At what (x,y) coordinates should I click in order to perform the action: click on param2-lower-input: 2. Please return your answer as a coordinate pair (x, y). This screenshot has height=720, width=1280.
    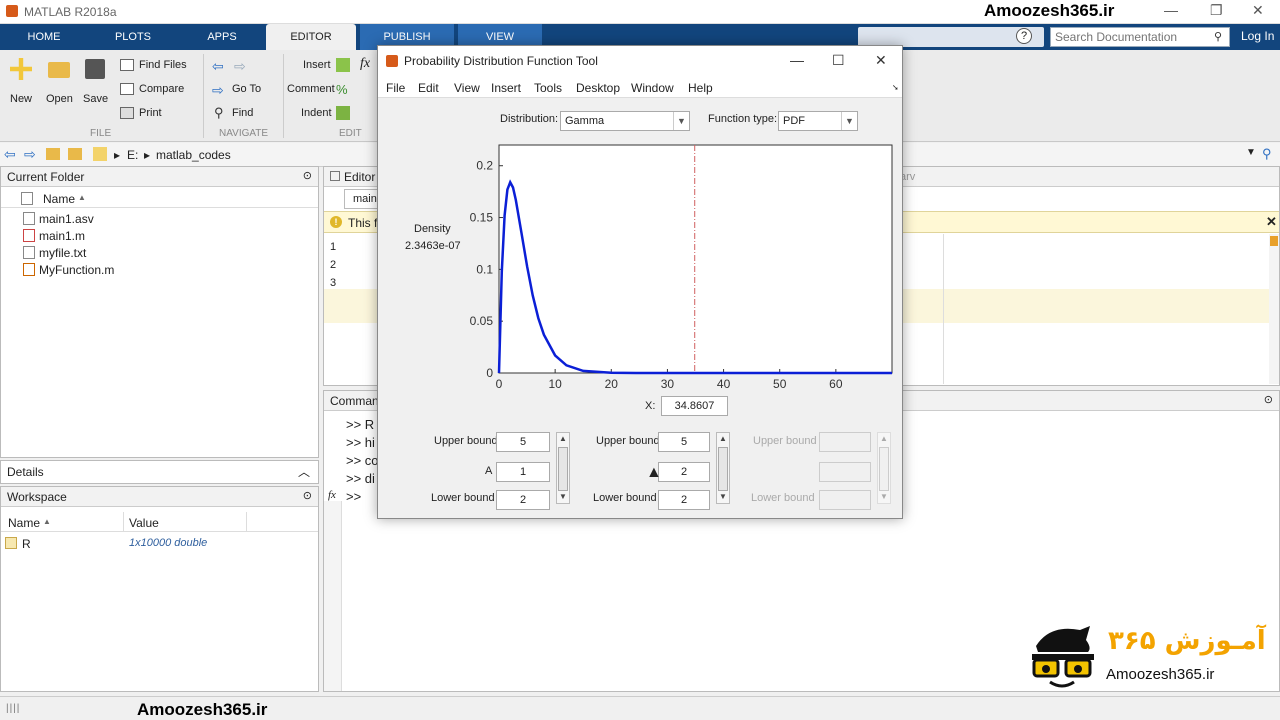
    Looking at the image, I should click on (684, 500).